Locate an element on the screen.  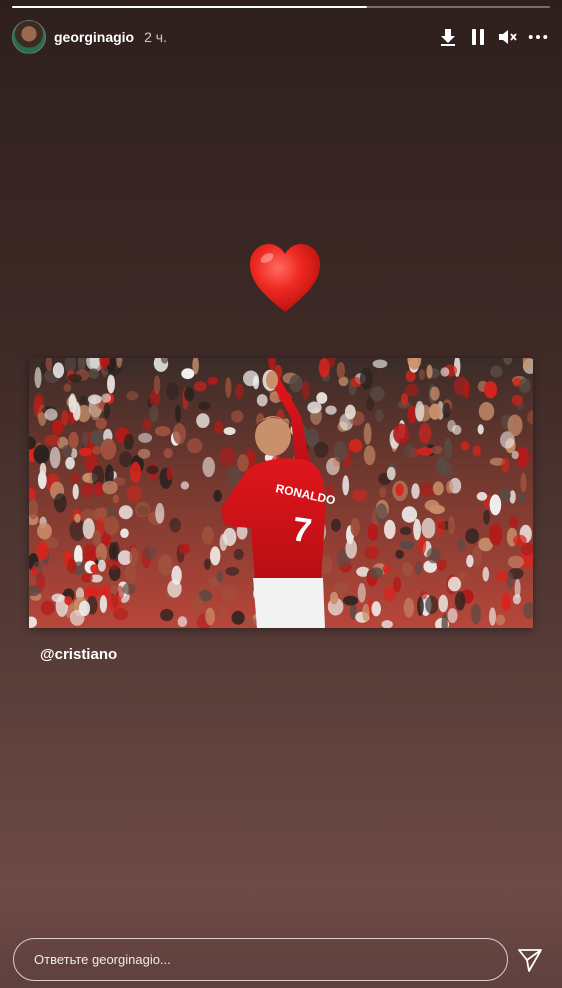
reply-bar is located at coordinates (260, 959).